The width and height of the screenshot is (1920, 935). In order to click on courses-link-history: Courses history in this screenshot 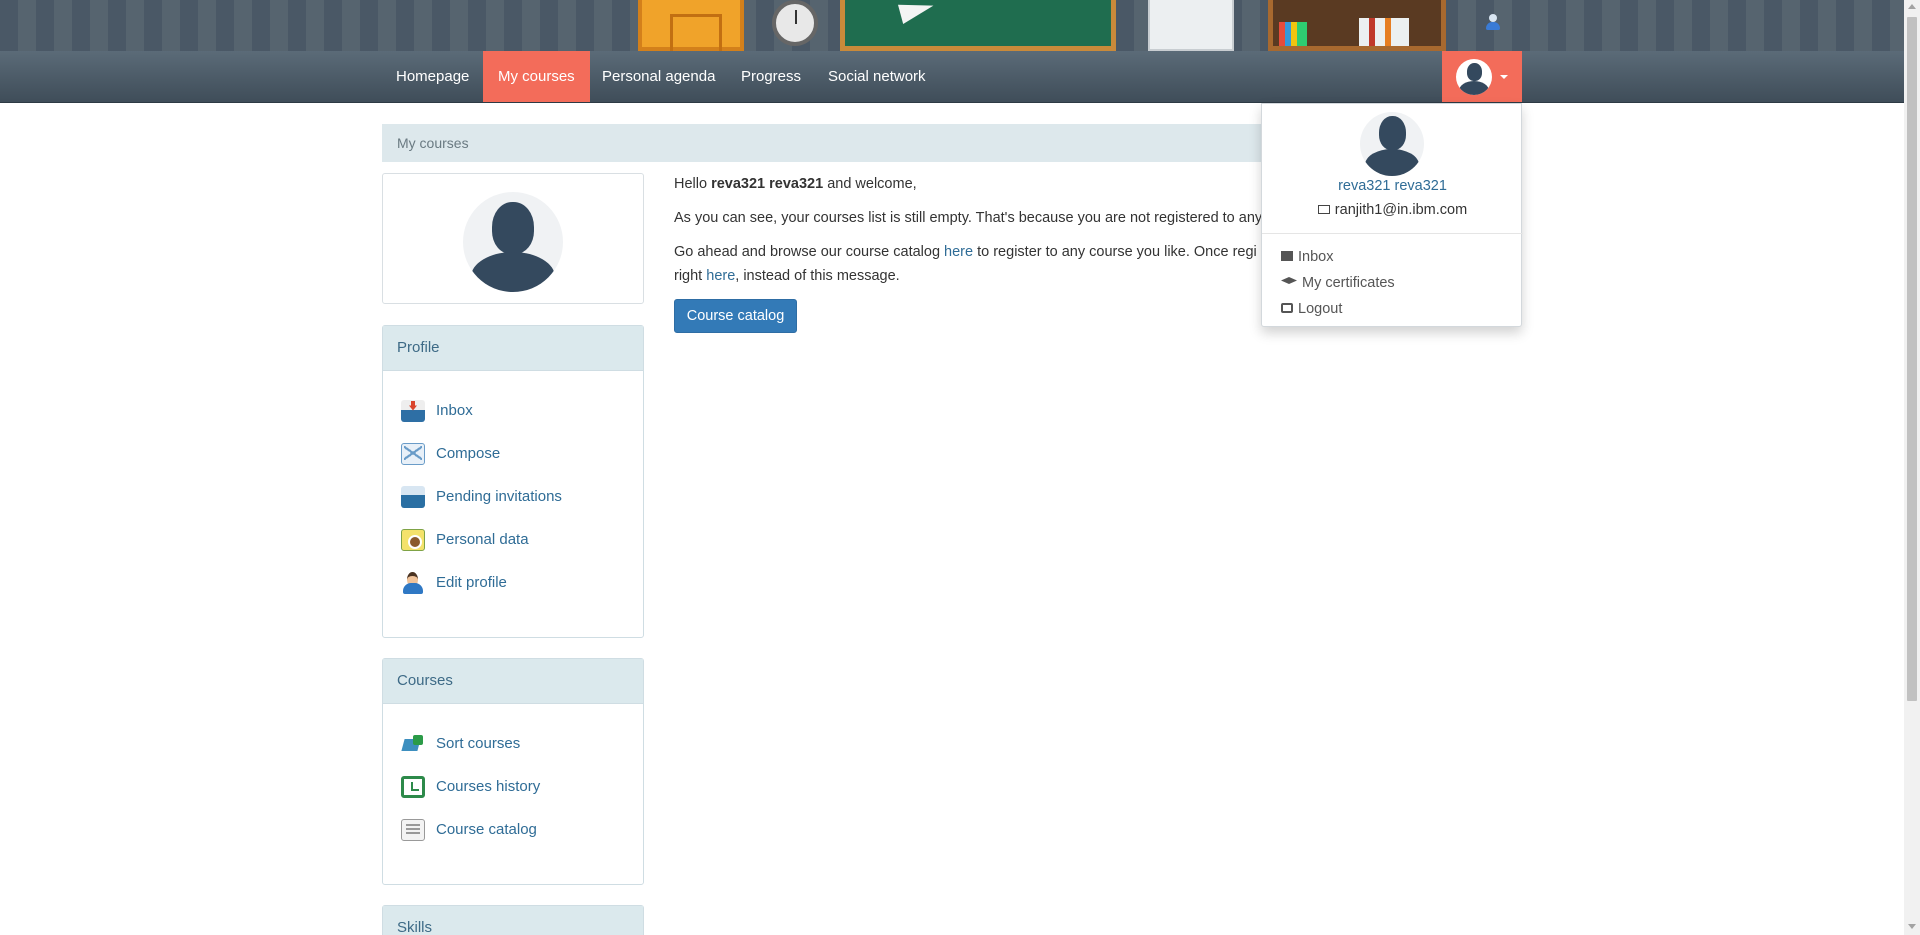, I will do `click(513, 786)`.